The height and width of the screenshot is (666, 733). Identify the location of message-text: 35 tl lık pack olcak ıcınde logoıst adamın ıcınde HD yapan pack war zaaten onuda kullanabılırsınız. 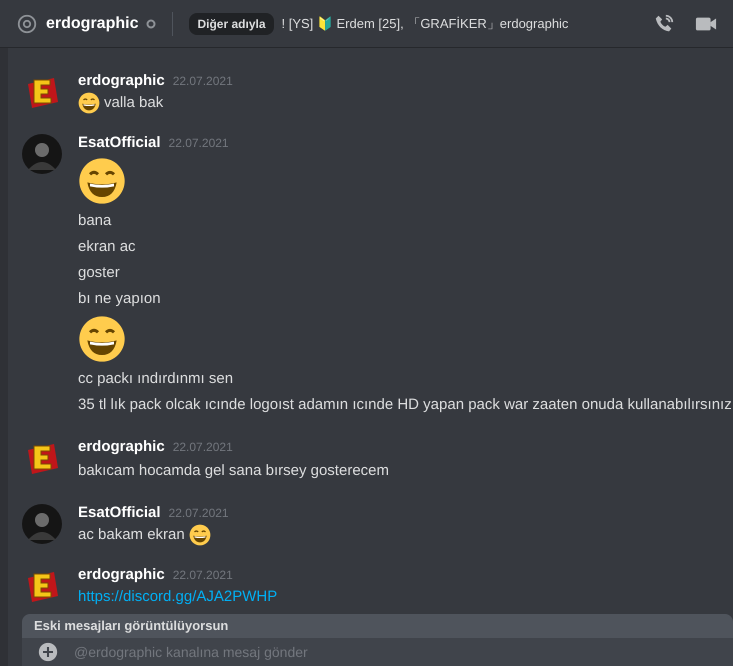
(405, 404).